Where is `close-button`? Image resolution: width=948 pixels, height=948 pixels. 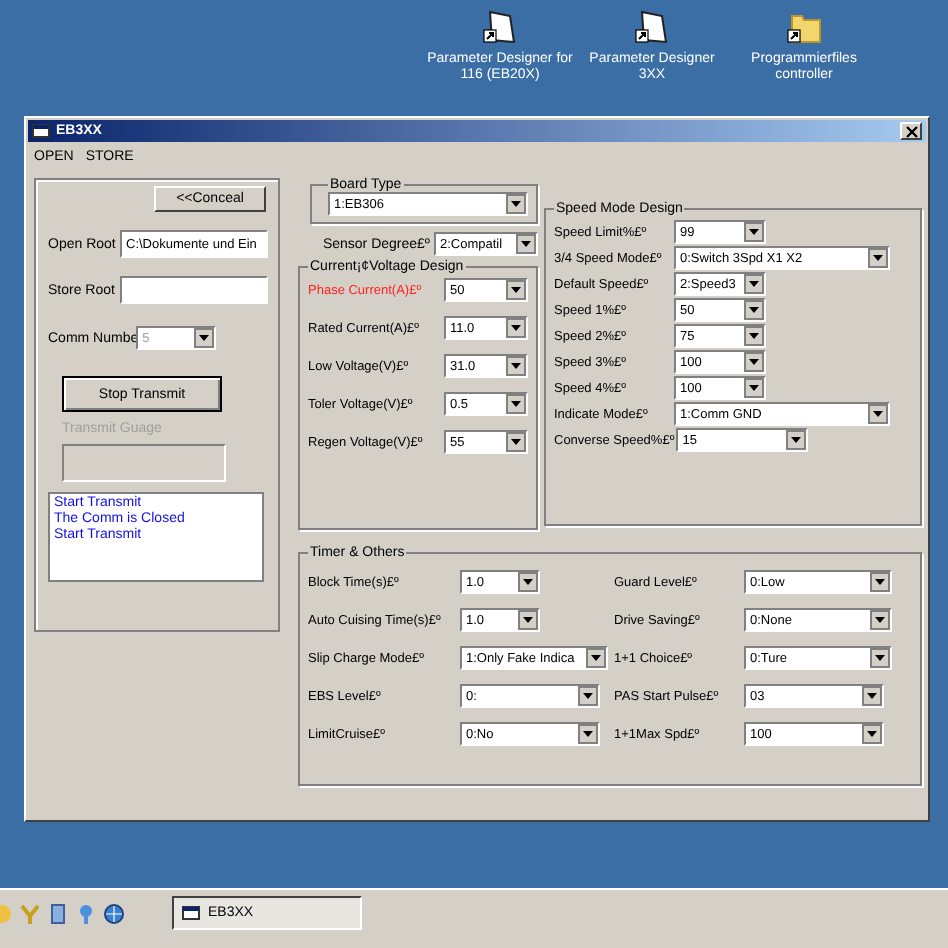 close-button is located at coordinates (911, 131).